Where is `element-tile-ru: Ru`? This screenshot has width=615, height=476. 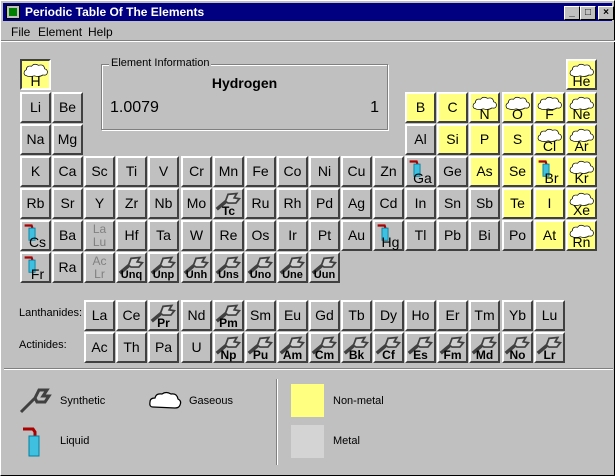 element-tile-ru: Ru is located at coordinates (260, 203).